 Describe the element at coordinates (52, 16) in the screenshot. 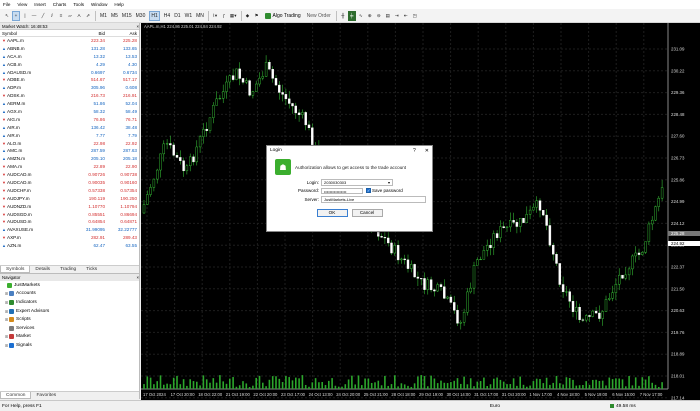

I see `channel-icon: ⫽` at that location.